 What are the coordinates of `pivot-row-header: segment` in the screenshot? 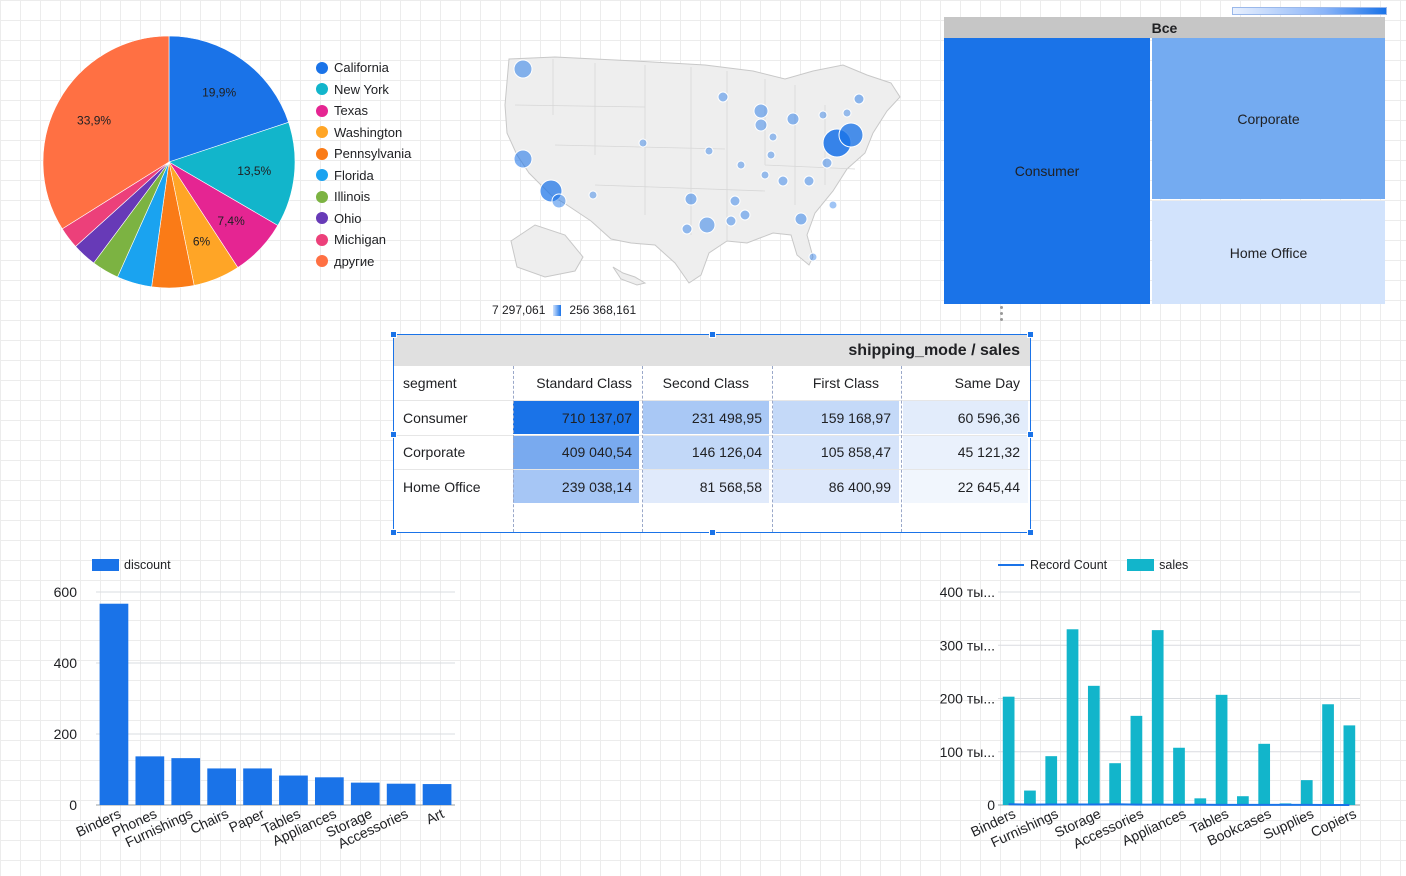 It's located at (453, 383).